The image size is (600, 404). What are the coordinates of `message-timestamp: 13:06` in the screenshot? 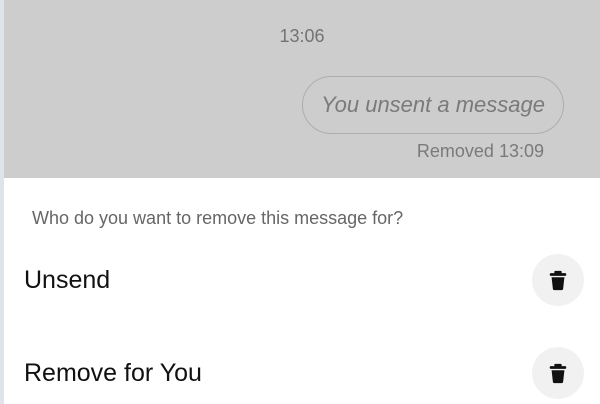 It's located at (302, 36).